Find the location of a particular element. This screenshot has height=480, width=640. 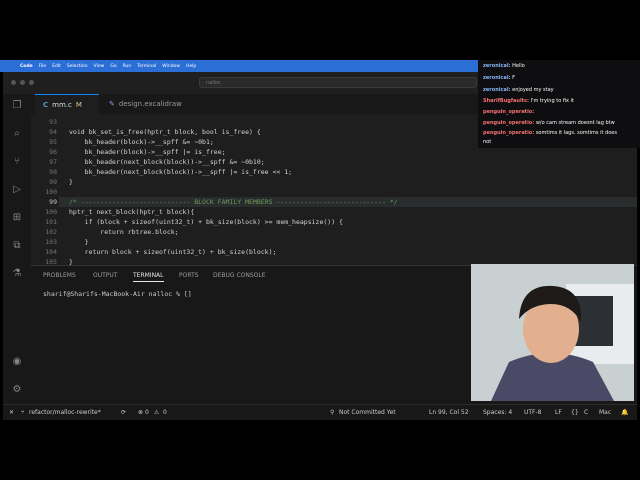

line-number: 97 is located at coordinates (53, 162).